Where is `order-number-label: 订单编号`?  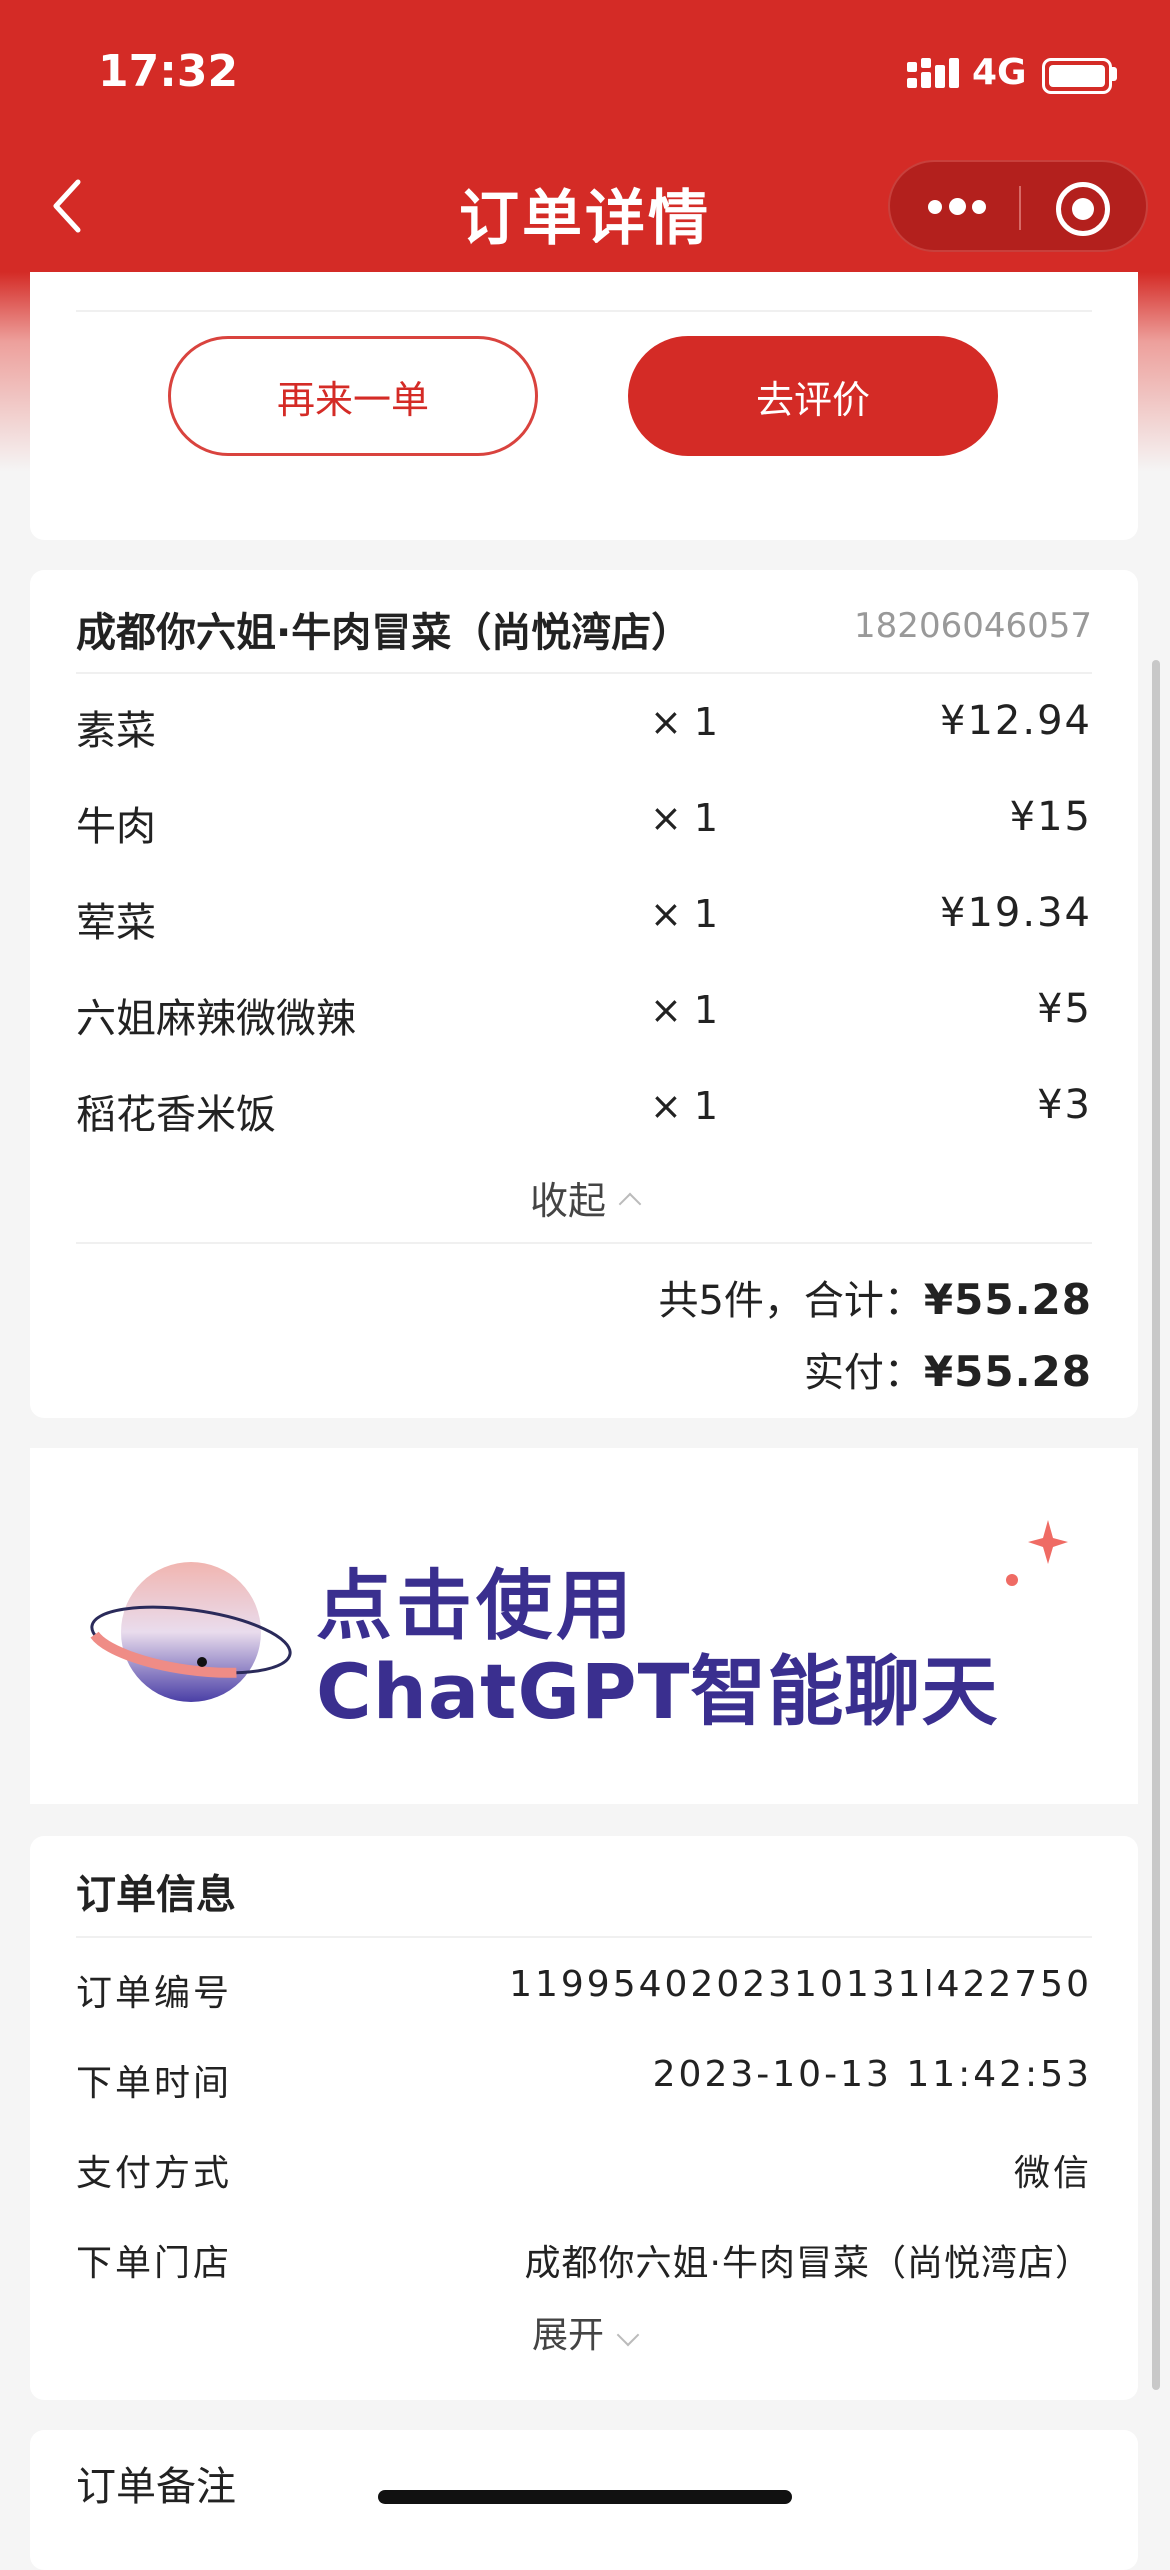 order-number-label: 订单编号 is located at coordinates (154, 1993).